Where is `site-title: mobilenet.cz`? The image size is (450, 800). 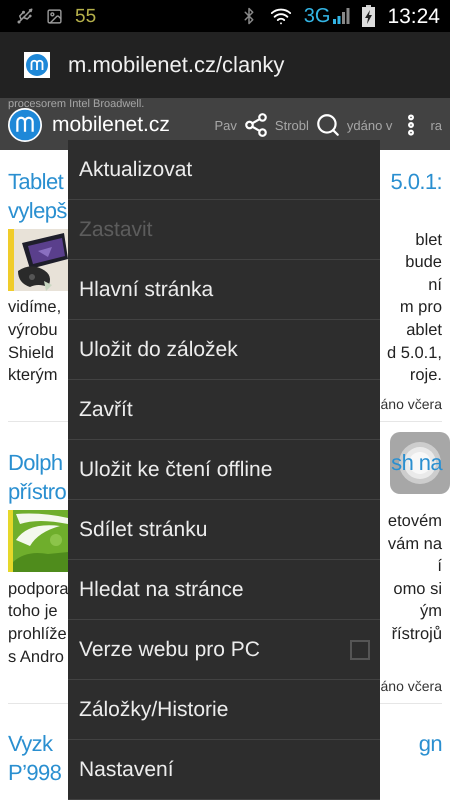 site-title: mobilenet.cz is located at coordinates (111, 125).